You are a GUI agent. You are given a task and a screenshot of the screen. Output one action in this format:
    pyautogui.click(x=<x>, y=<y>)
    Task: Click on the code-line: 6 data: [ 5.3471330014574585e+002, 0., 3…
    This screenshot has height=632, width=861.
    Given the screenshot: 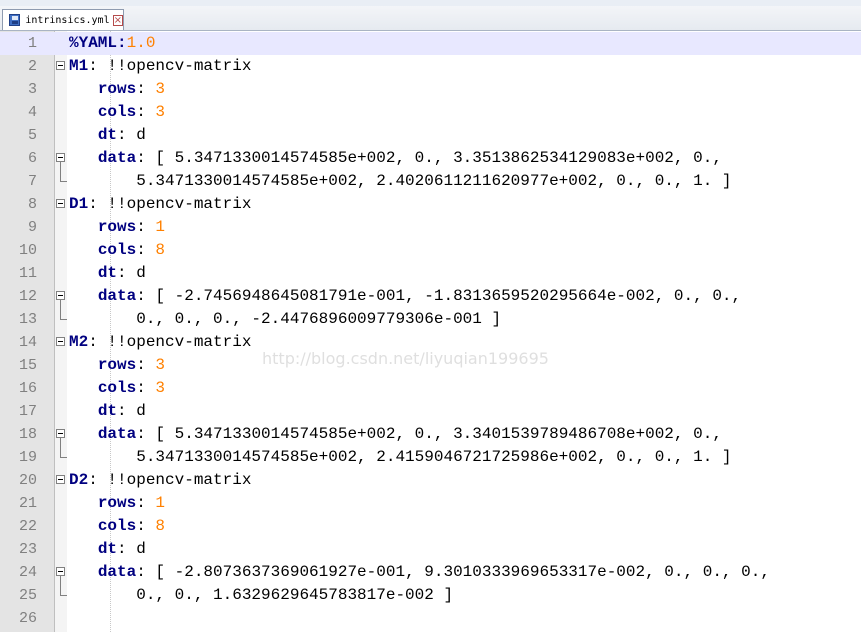 What is the action you would take?
    pyautogui.click(x=430, y=158)
    